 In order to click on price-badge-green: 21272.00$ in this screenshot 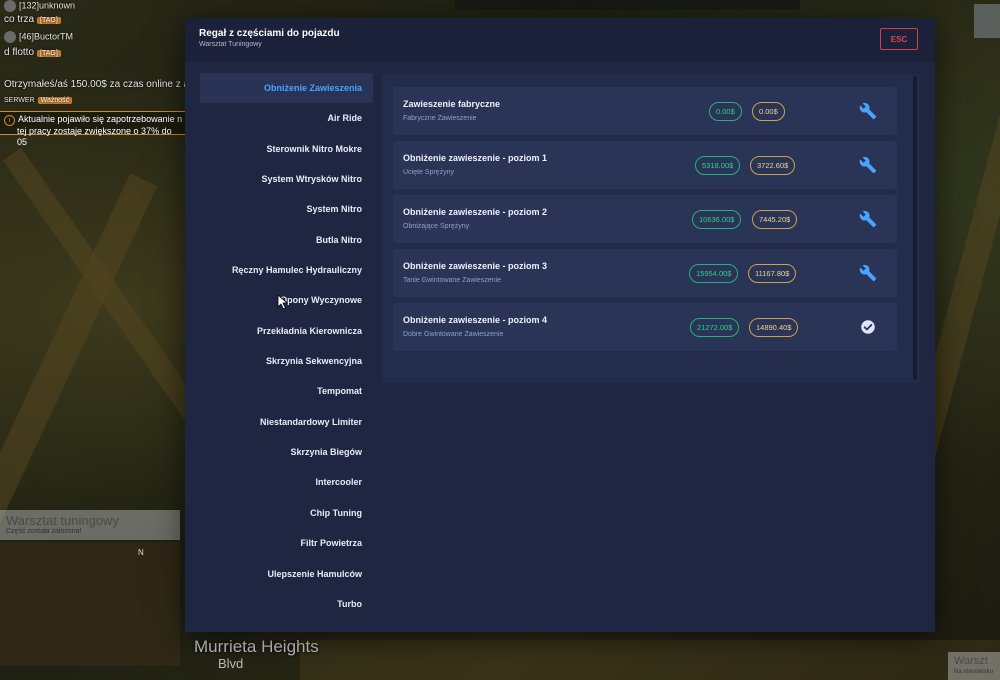, I will do `click(715, 327)`.